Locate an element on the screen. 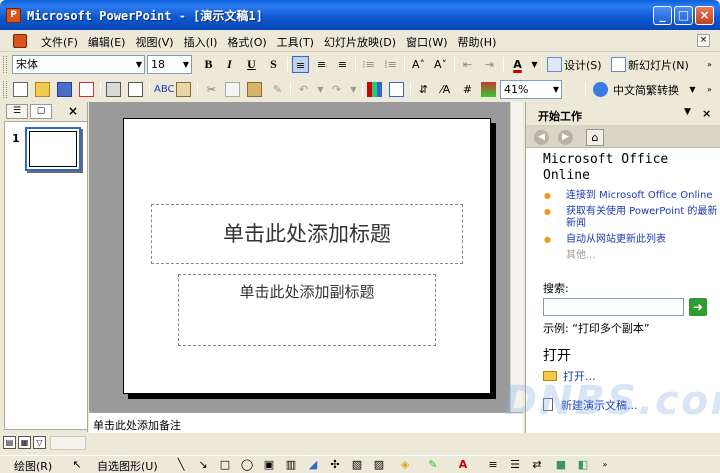 The height and width of the screenshot is (473, 720). arrow-icon: ↘ is located at coordinates (203, 465).